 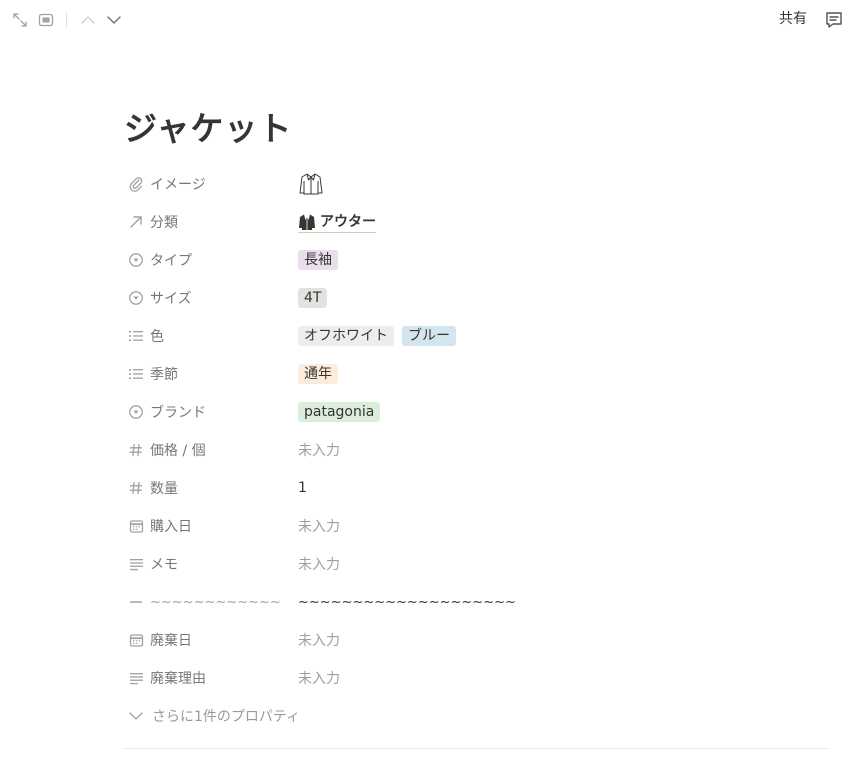 What do you see at coordinates (429, 336) in the screenshot?
I see `tag: ブルー` at bounding box center [429, 336].